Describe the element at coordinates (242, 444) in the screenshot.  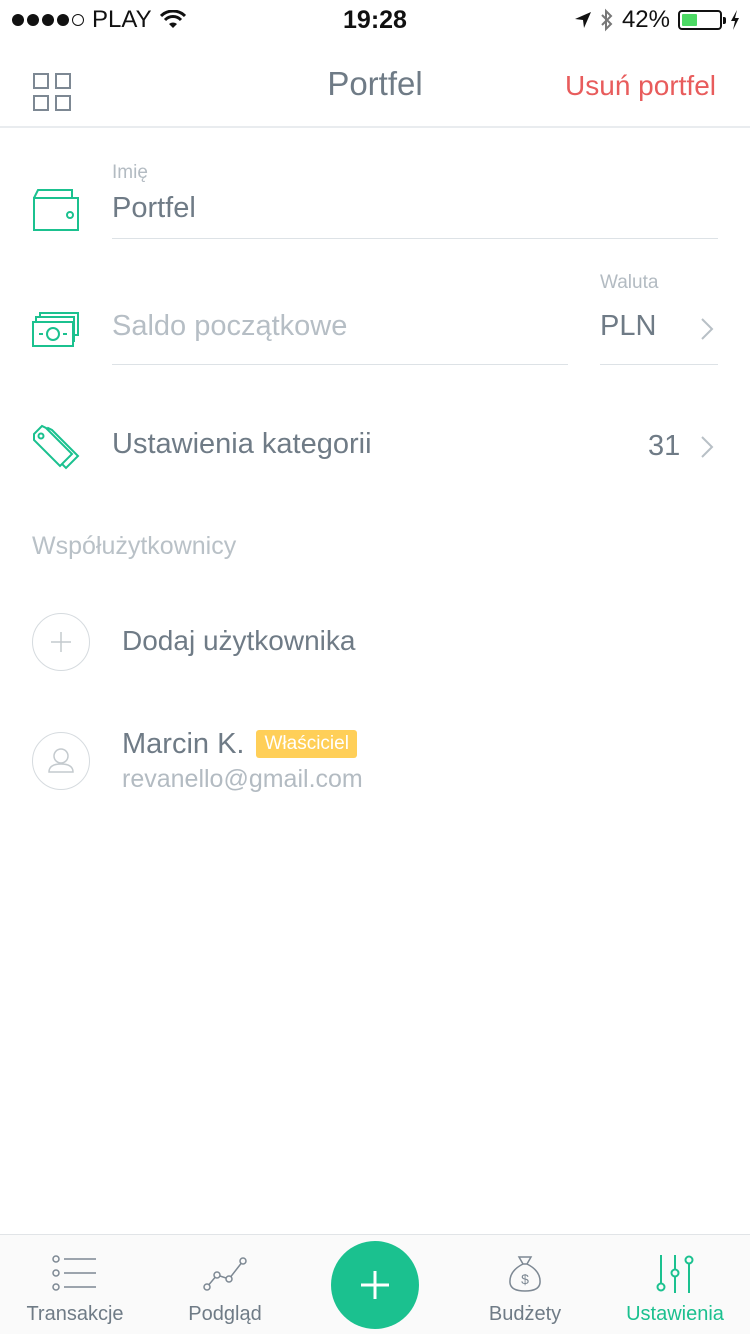
I see `category-settings-label: Ustawienia kategorii` at that location.